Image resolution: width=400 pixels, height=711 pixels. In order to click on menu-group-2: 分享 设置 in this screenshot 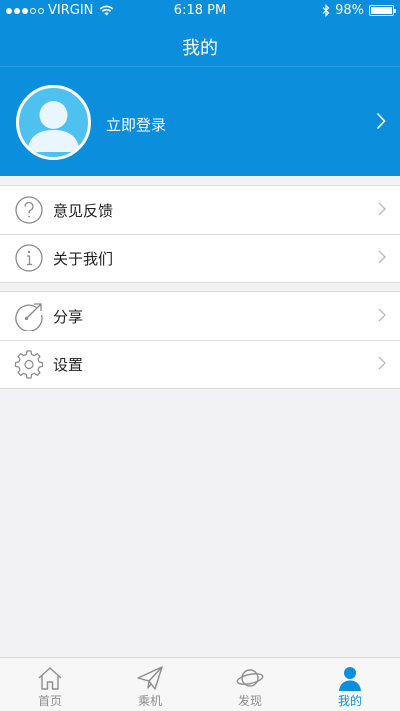, I will do `click(200, 340)`.